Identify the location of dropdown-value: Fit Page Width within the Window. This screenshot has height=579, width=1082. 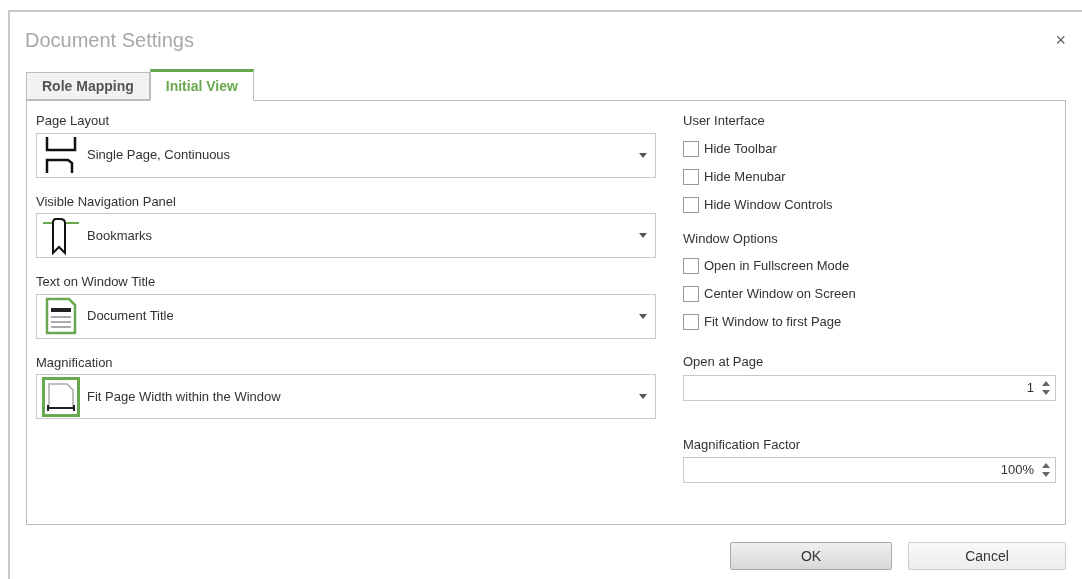
(184, 396).